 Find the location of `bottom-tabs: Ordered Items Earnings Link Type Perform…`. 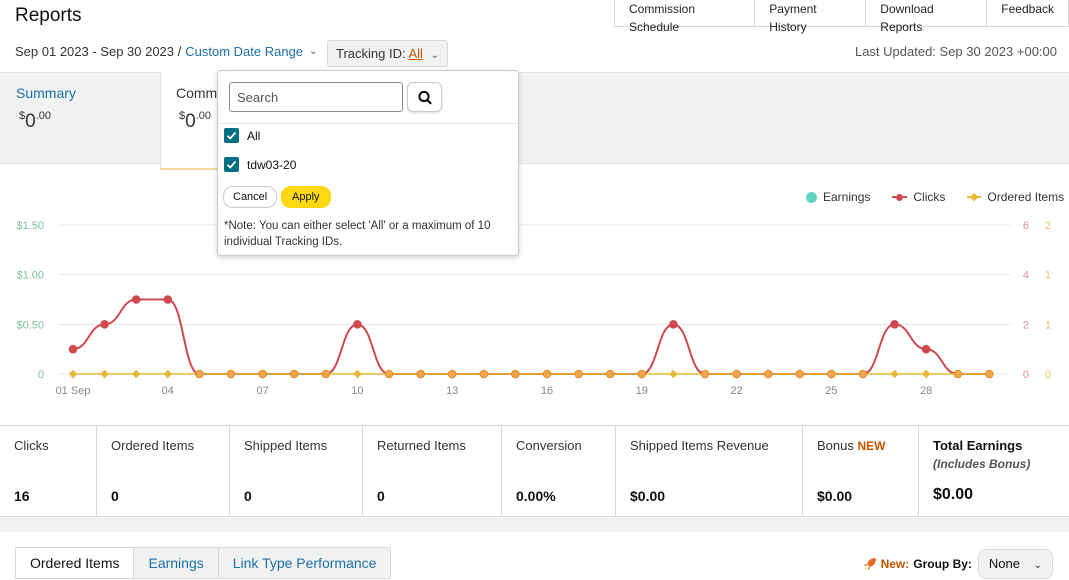

bottom-tabs: Ordered Items Earnings Link Type Perform… is located at coordinates (203, 563).